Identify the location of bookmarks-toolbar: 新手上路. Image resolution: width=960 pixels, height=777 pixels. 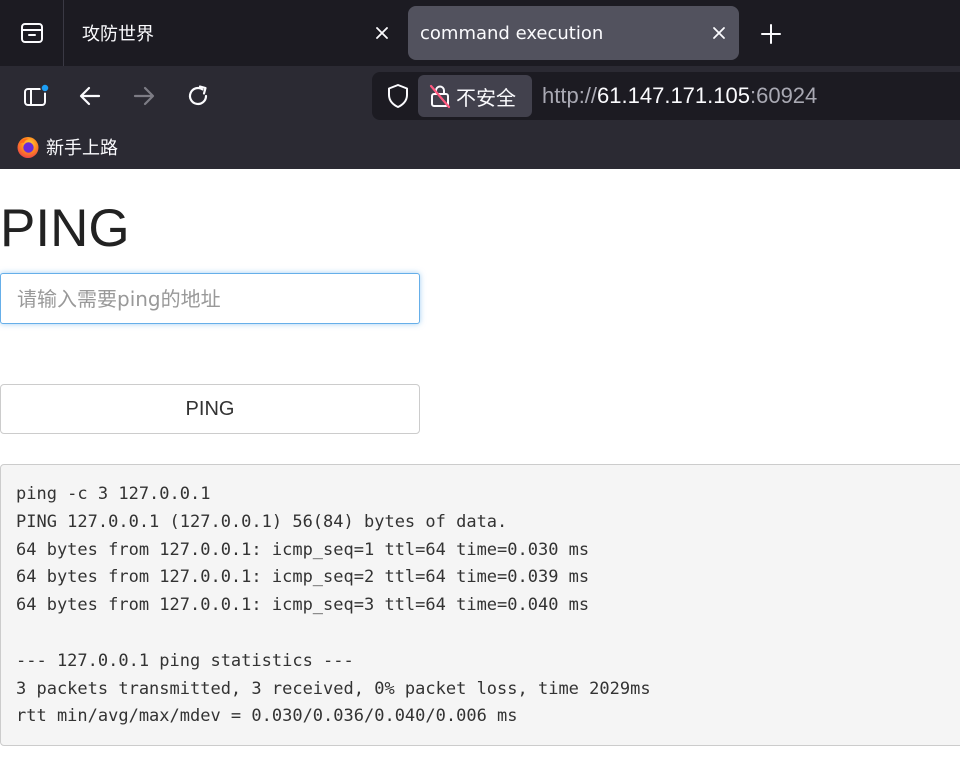
(480, 147).